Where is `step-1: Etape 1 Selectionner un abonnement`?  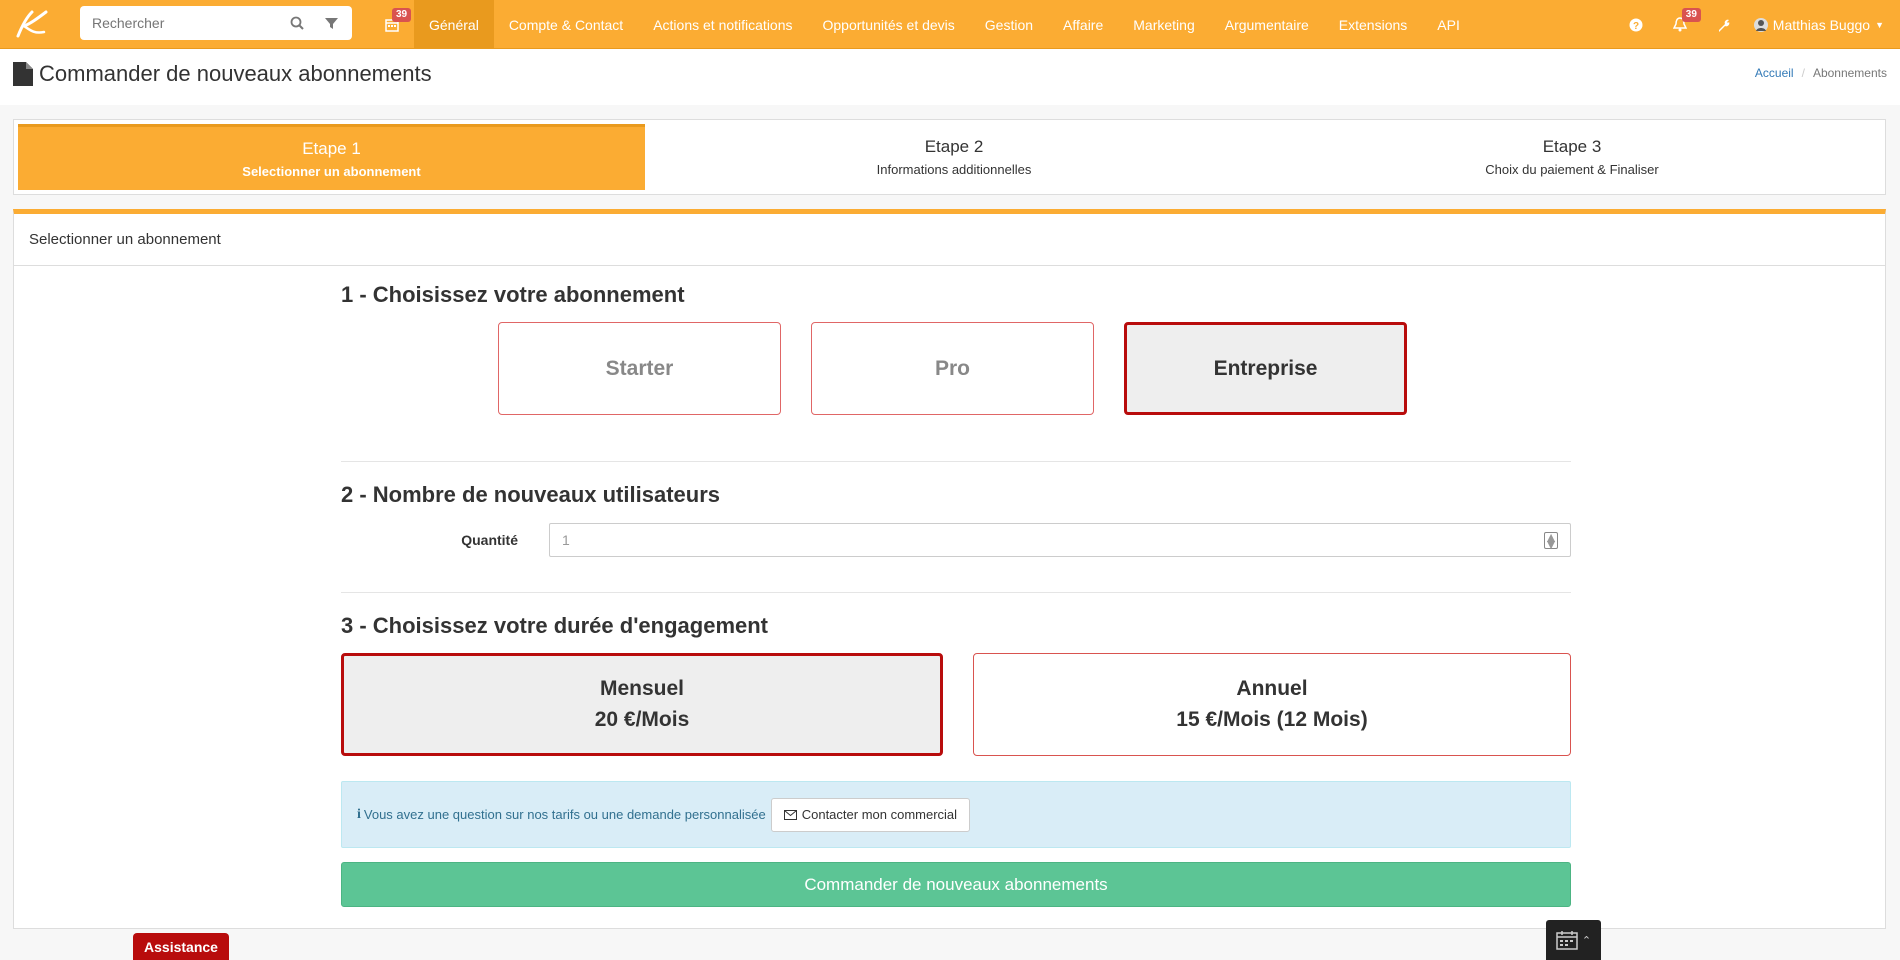
step-1: Etape 1 Selectionner un abonnement is located at coordinates (331, 157).